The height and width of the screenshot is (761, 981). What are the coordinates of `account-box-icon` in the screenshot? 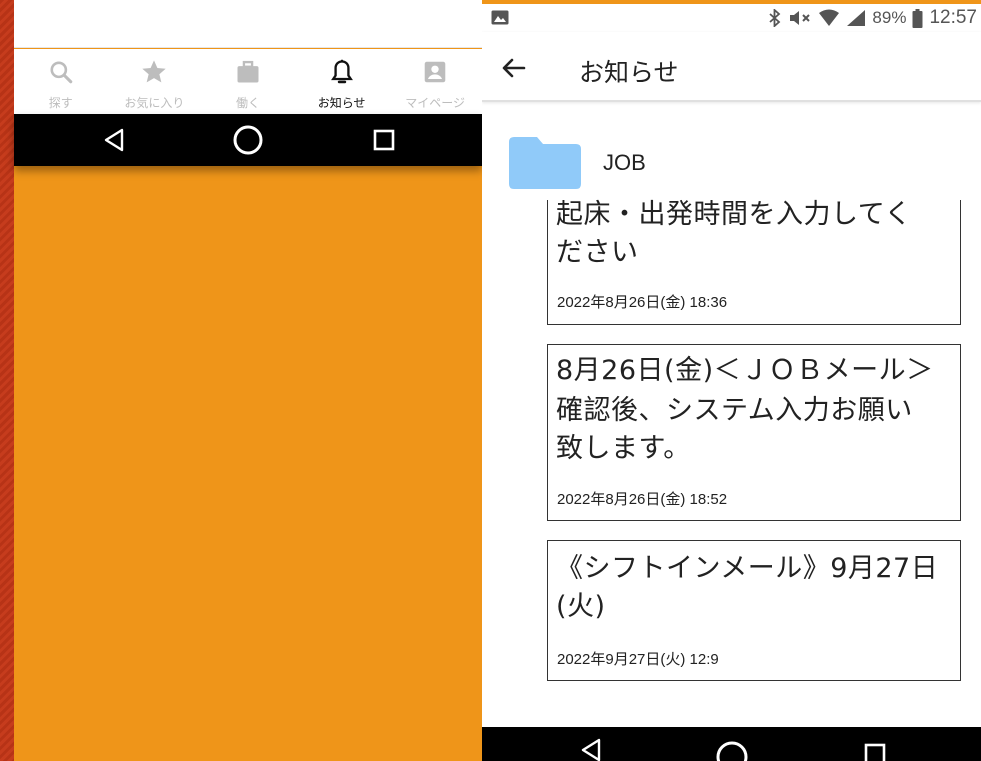 It's located at (435, 72).